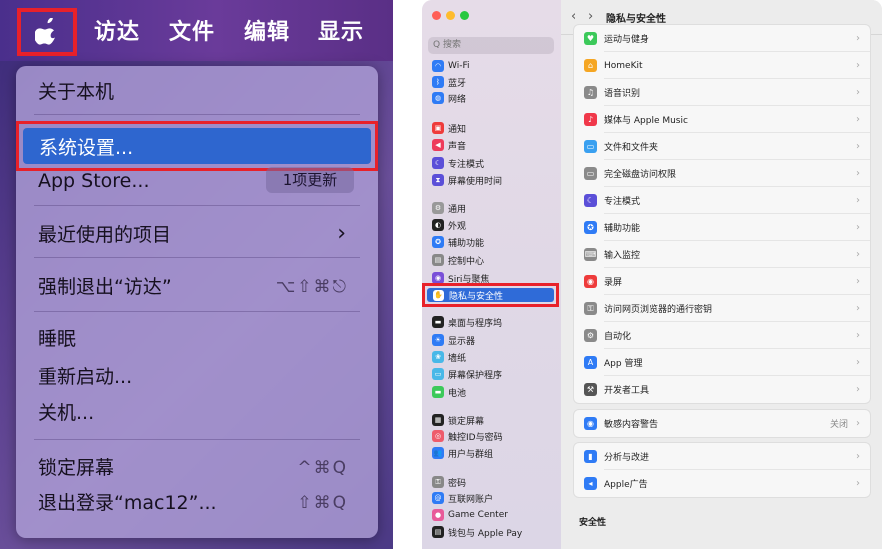 The image size is (882, 549). What do you see at coordinates (590, 308) in the screenshot?
I see `settings-row-icon: ⚿` at bounding box center [590, 308].